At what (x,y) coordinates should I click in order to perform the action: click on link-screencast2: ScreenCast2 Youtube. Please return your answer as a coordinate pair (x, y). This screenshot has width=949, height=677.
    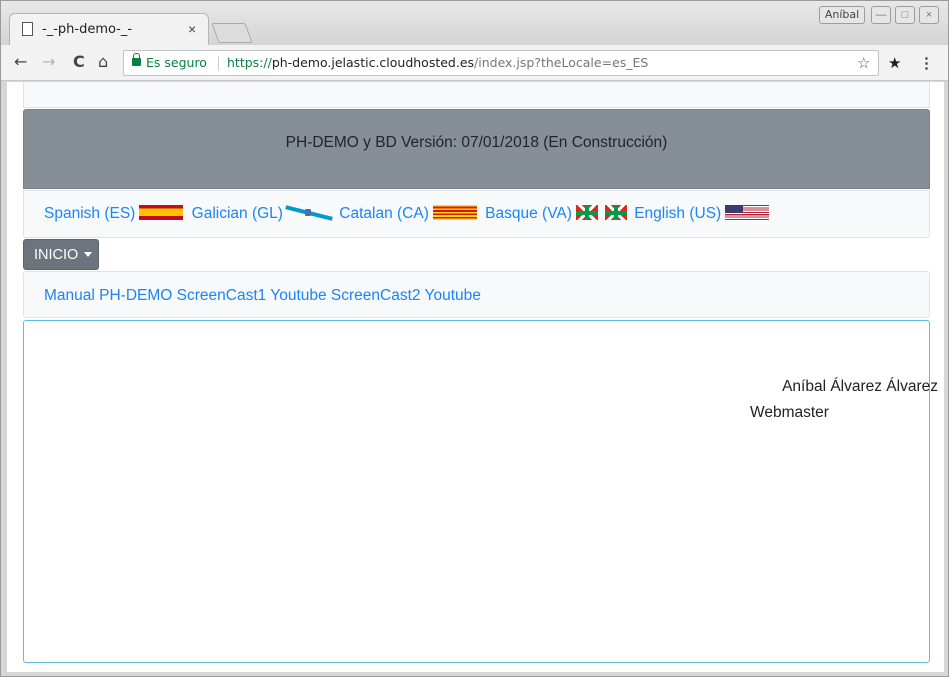
    Looking at the image, I should click on (406, 295).